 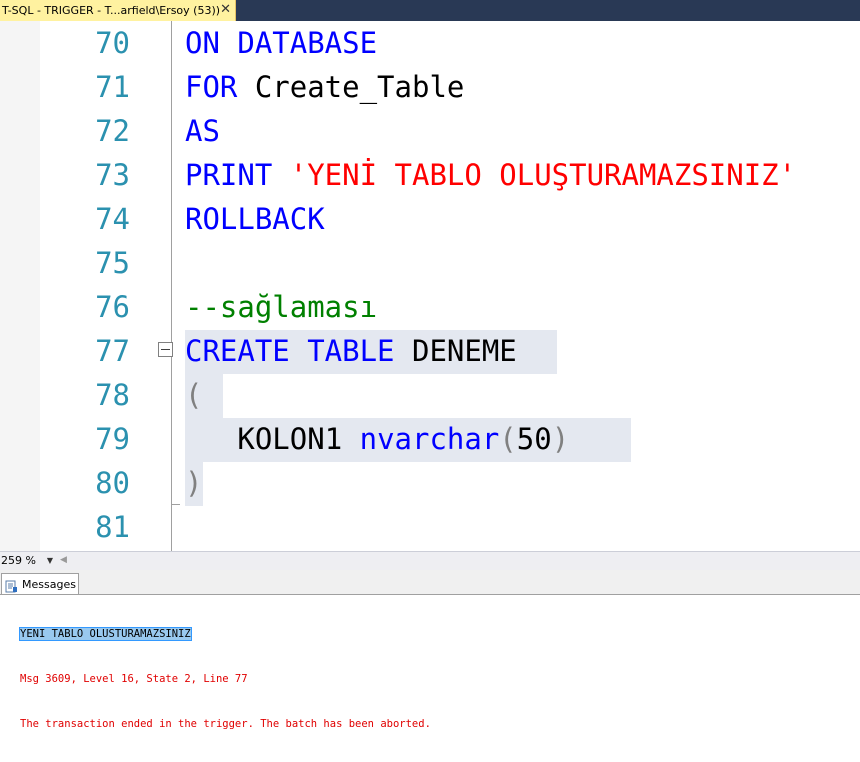 I want to click on code-text: ON DATABASE, so click(x=281, y=43).